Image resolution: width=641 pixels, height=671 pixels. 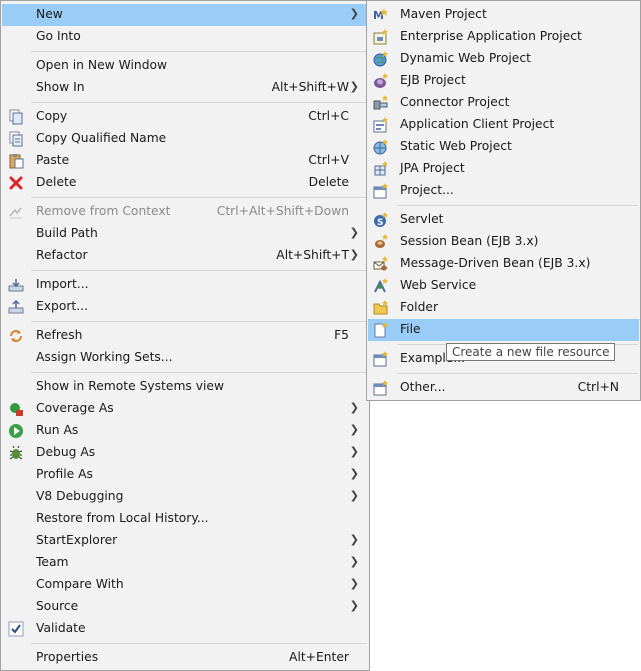 I want to click on maven-project-icon: M, so click(x=381, y=15).